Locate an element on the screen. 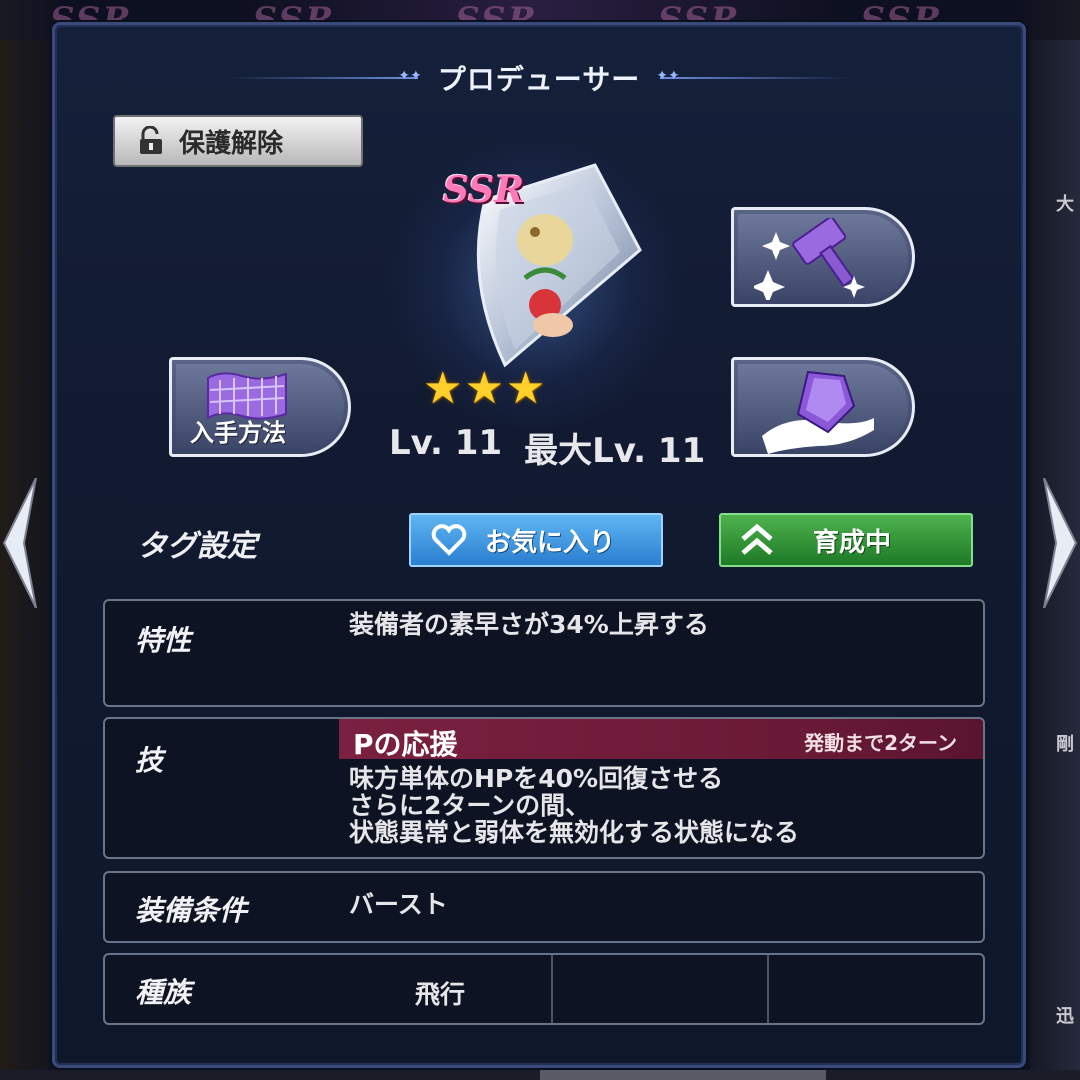  tag-settings-label: タグ設定 is located at coordinates (197, 546).